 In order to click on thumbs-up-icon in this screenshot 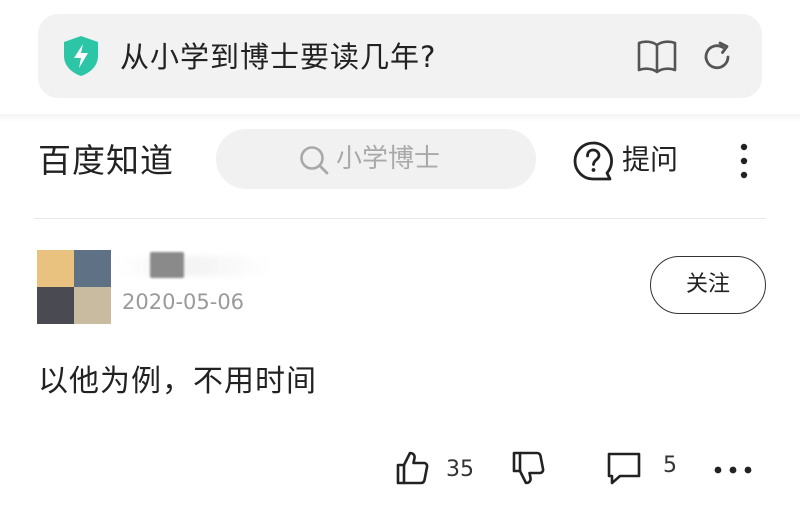, I will do `click(412, 468)`.